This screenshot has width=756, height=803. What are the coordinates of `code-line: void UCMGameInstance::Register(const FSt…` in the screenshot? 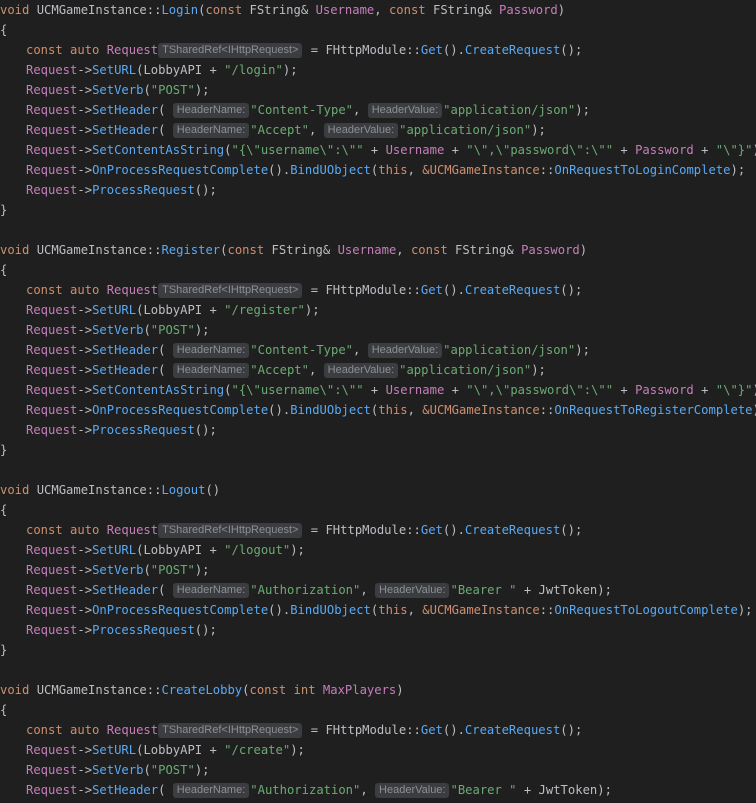 It's located at (378, 250).